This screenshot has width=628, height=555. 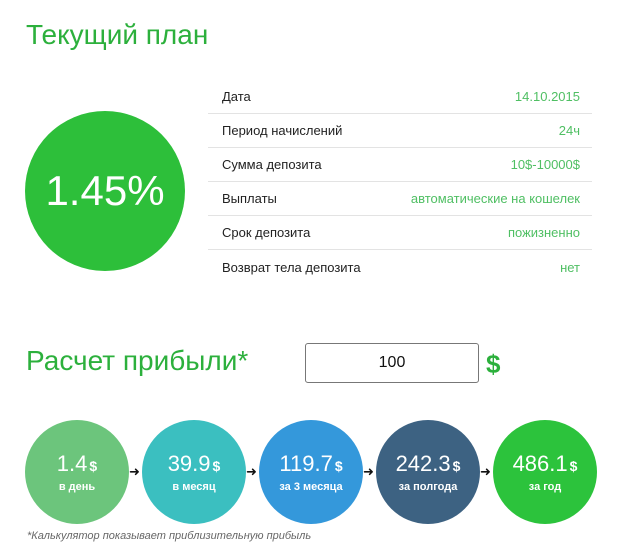 I want to click on detail-value: автоматические на кошелек, so click(x=495, y=198).